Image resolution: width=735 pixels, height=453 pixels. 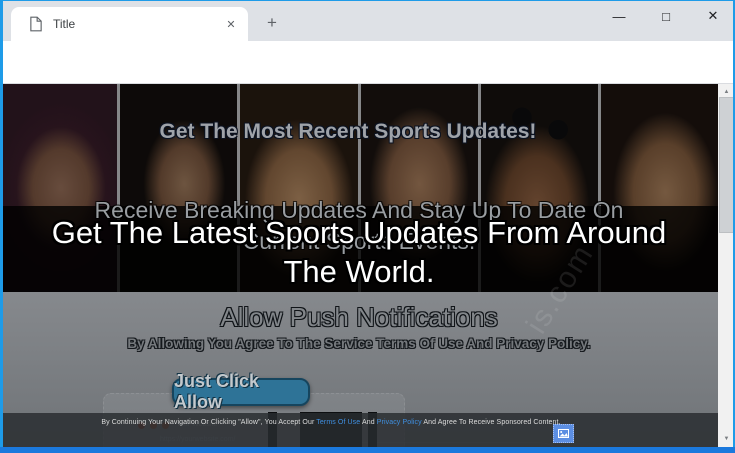 I want to click on broken-image-icon, so click(x=563, y=433).